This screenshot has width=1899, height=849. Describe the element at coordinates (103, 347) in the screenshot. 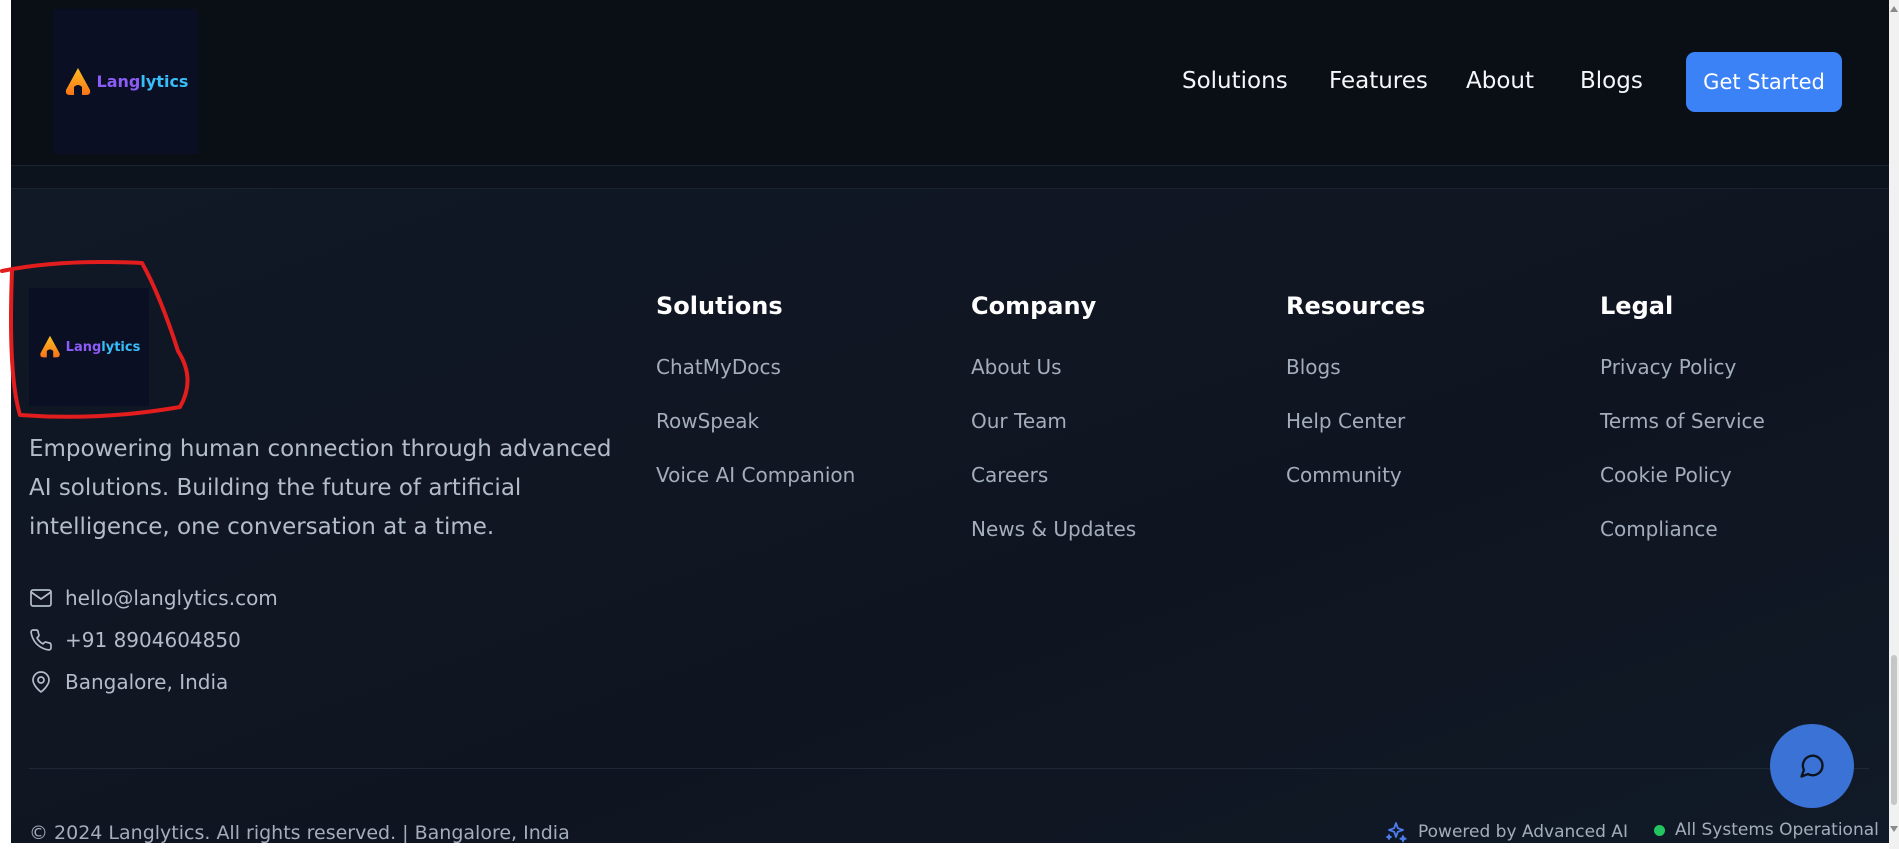

I see `footer-logo-text: Langlytics` at that location.